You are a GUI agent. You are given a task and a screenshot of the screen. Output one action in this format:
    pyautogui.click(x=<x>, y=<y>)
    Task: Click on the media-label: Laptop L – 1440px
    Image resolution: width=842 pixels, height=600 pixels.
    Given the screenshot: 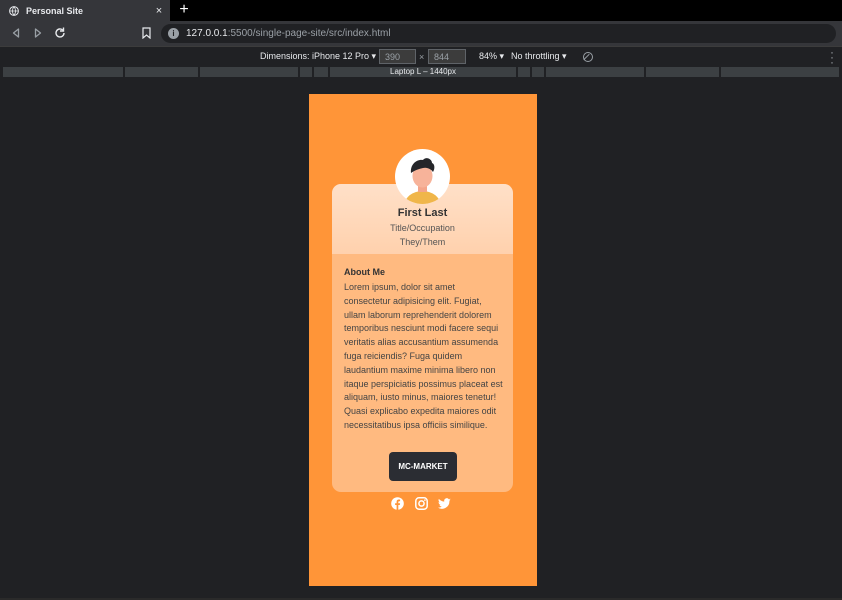 What is the action you would take?
    pyautogui.click(x=423, y=71)
    